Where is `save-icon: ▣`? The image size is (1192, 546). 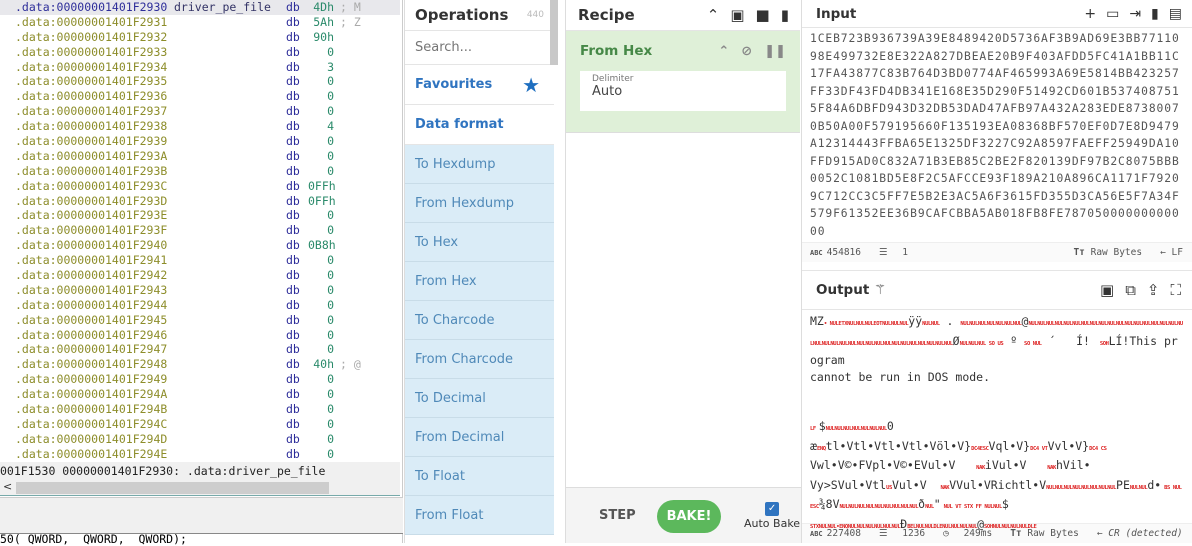 save-icon: ▣ is located at coordinates (737, 15).